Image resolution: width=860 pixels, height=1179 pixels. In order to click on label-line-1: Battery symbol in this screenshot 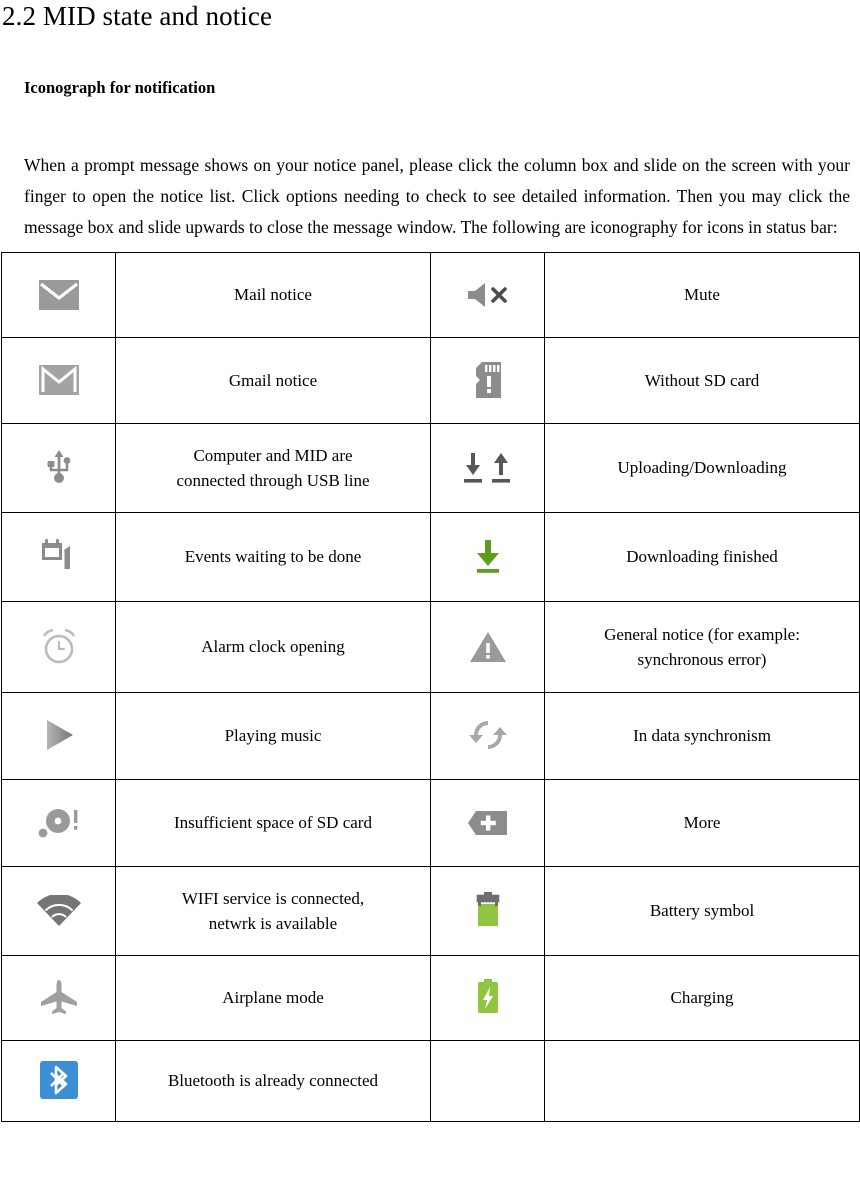, I will do `click(702, 911)`.